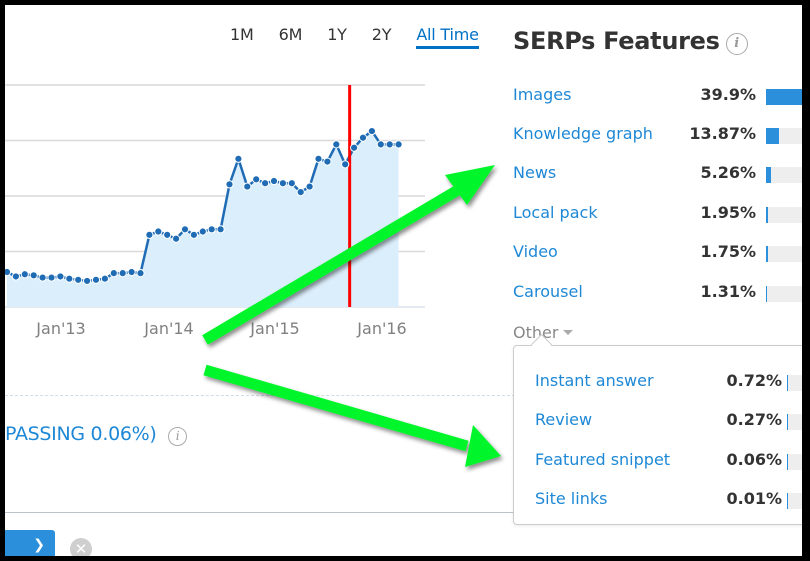  Describe the element at coordinates (668, 501) in the screenshot. I see `other-feature-row: Site links 0.01%` at that location.